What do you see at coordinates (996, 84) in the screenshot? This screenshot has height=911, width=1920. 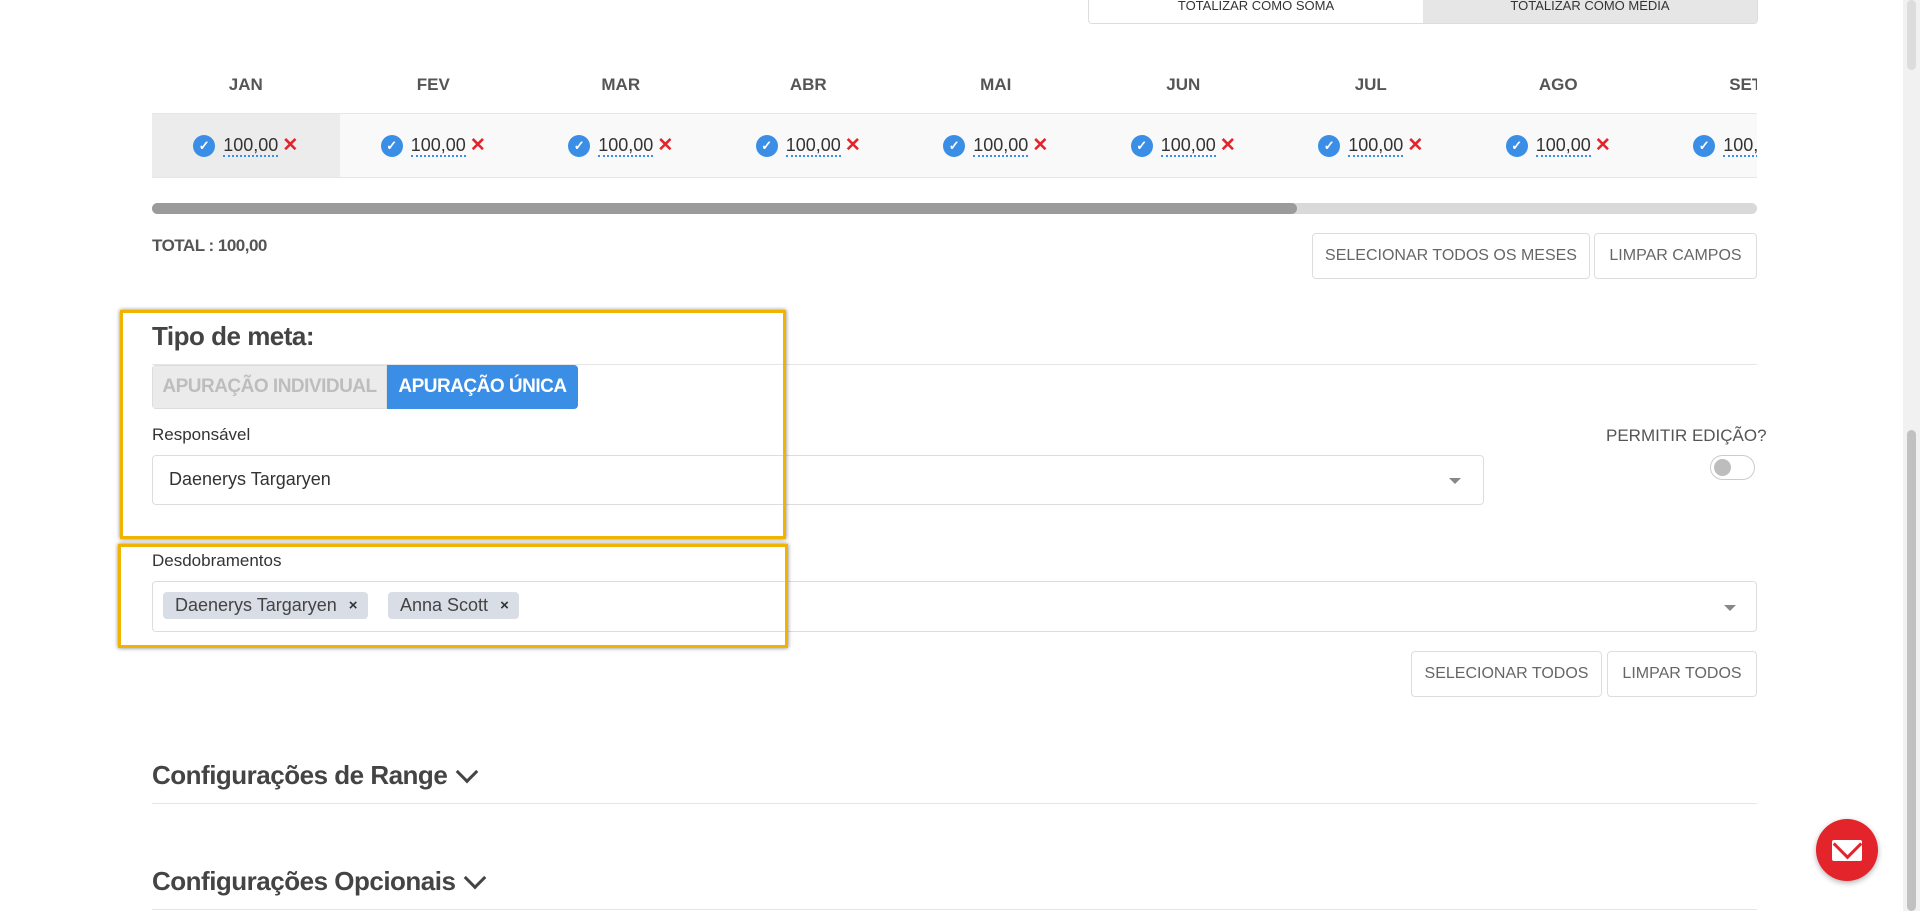 I see `month-label: MAI` at bounding box center [996, 84].